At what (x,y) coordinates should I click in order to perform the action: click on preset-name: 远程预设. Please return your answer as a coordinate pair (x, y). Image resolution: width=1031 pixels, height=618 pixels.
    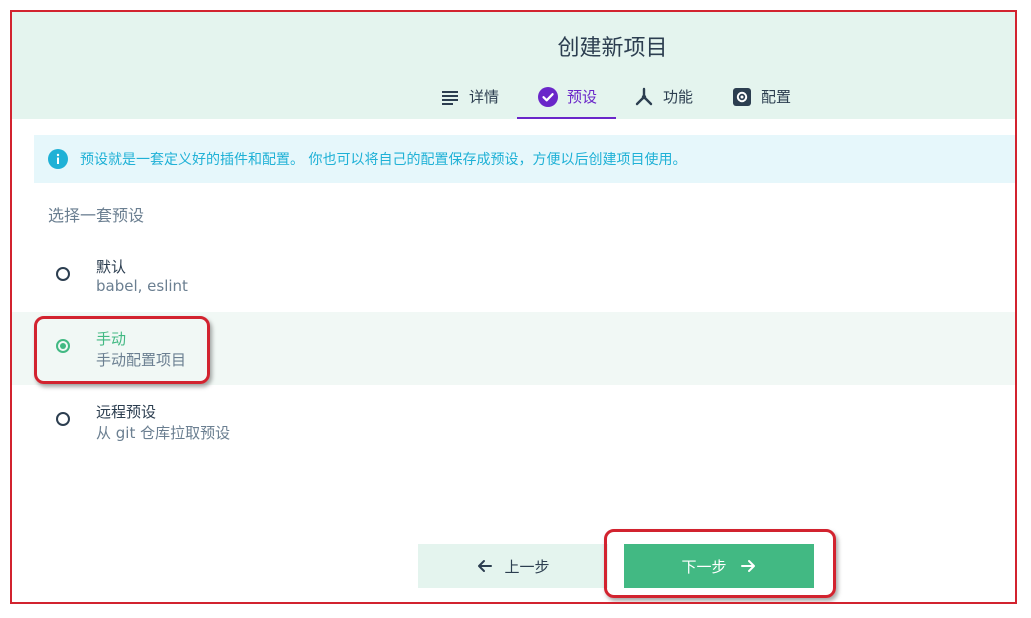
    Looking at the image, I should click on (126, 412).